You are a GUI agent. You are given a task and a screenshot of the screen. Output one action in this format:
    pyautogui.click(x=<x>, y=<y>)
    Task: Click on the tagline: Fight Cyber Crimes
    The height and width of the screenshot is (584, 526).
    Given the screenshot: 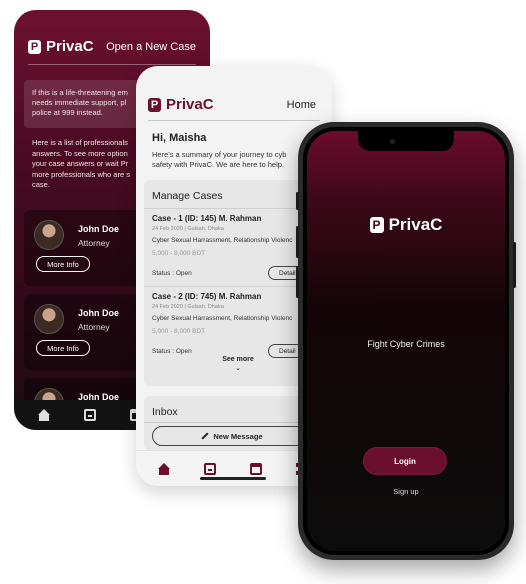 What is the action you would take?
    pyautogui.click(x=406, y=344)
    